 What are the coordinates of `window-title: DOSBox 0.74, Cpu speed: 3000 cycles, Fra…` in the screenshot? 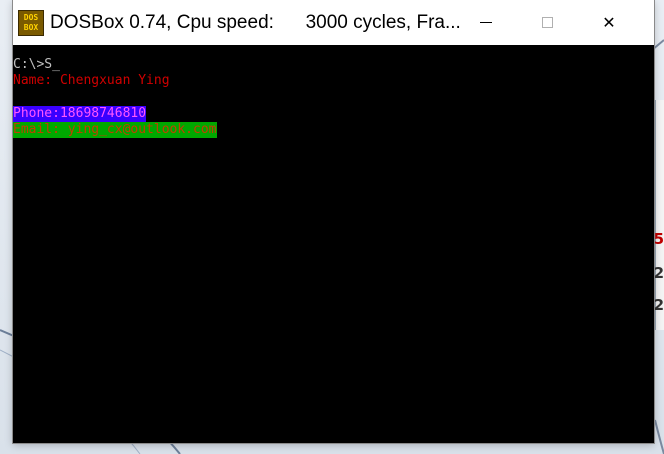 It's located at (255, 22).